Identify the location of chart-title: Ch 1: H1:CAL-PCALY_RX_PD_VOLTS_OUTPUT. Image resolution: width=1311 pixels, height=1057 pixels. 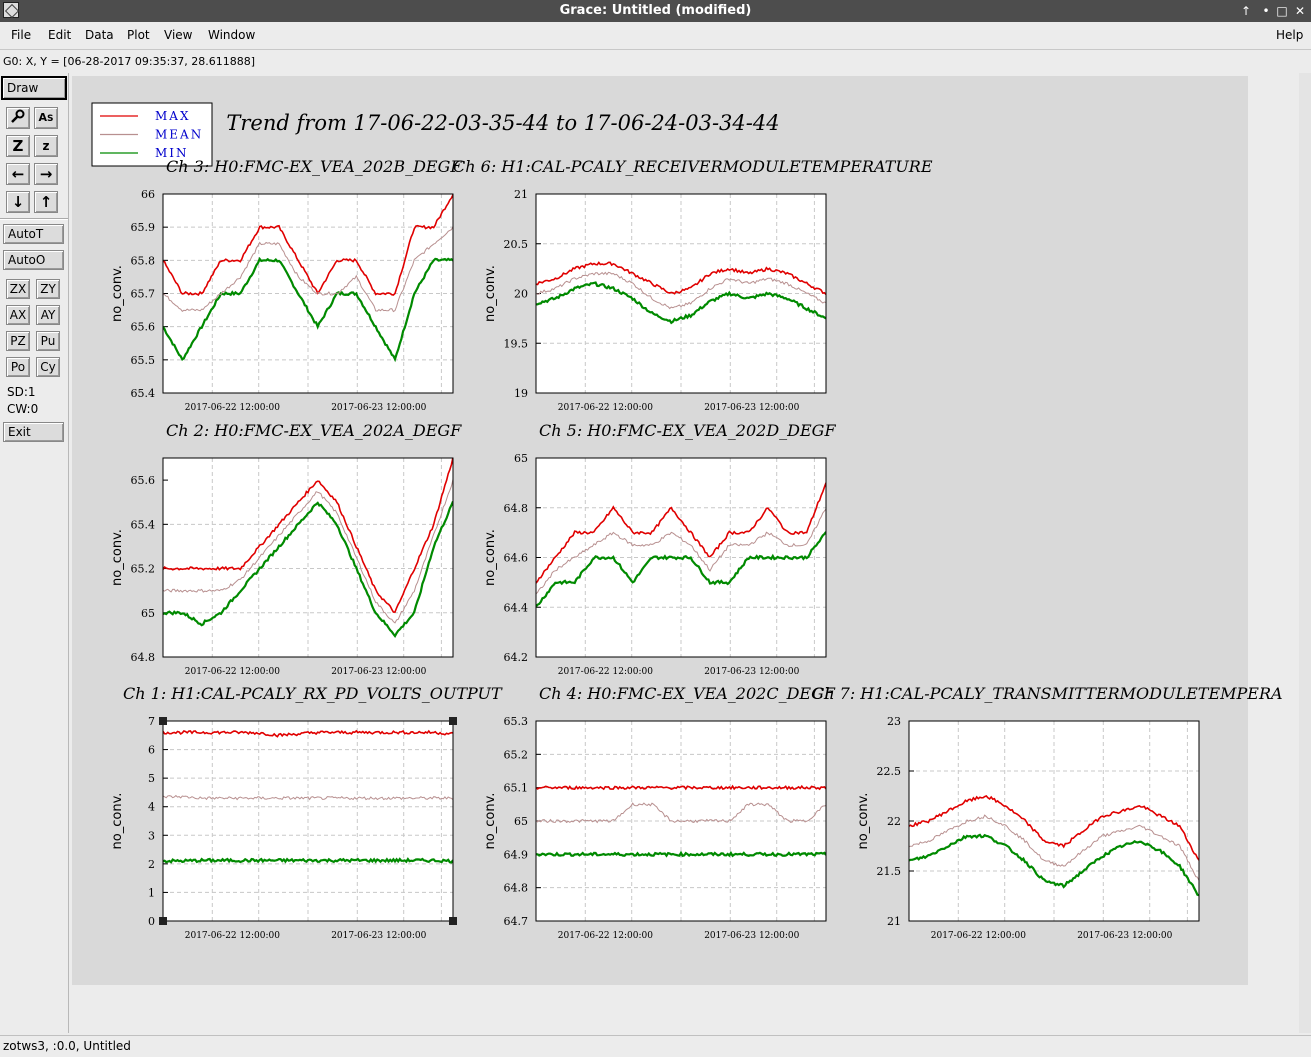
(313, 693).